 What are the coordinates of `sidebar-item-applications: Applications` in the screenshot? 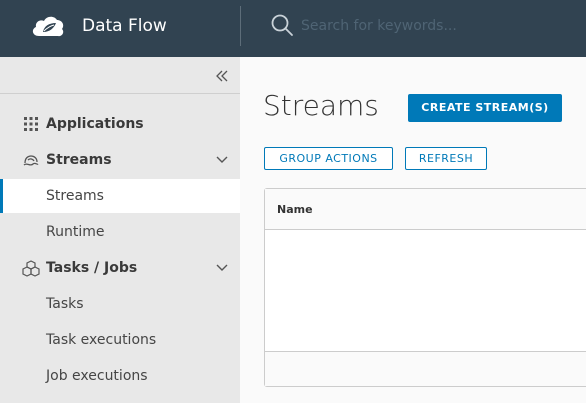 It's located at (120, 124).